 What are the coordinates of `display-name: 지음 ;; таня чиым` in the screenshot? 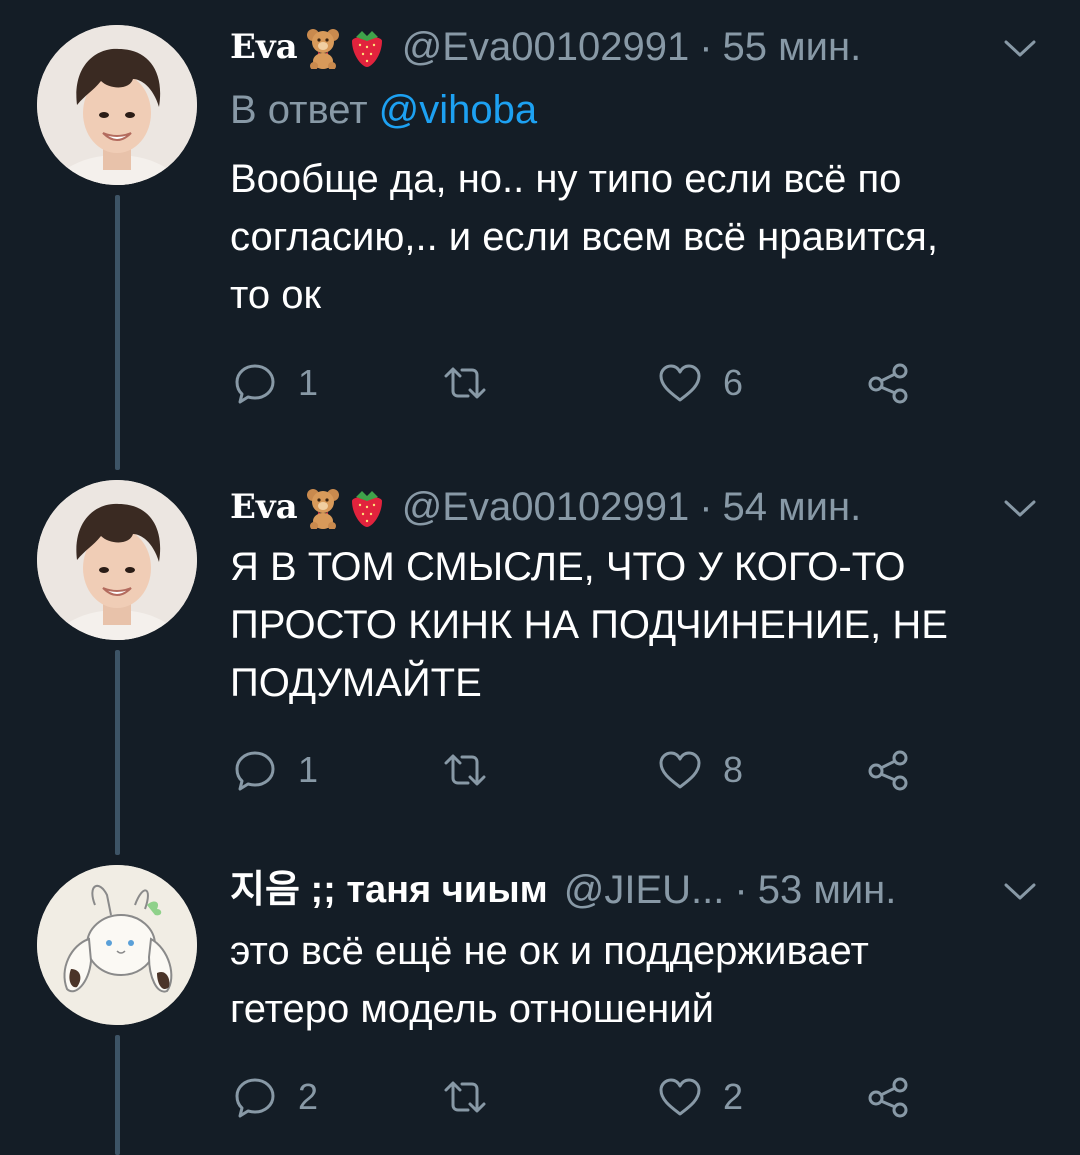 It's located at (389, 890).